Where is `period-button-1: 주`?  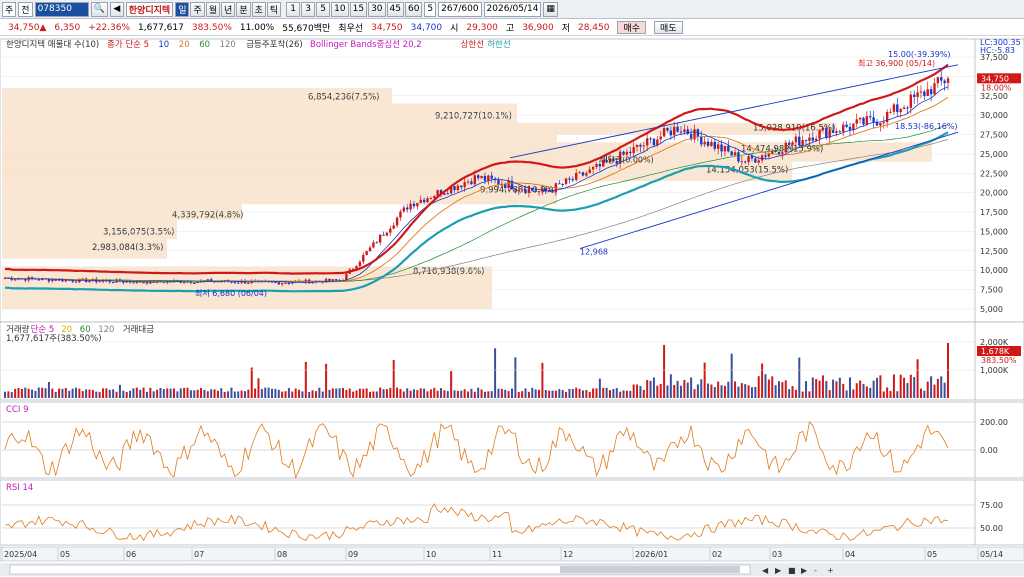
period-button-1: 주 is located at coordinates (197, 9).